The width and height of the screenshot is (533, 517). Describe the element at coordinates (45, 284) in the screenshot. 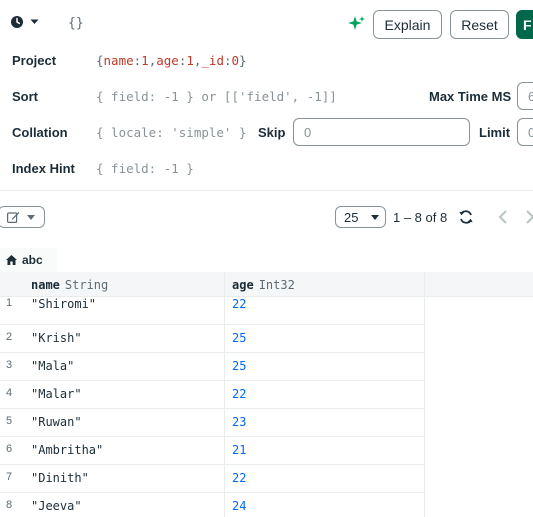

I see `column-name: name` at that location.